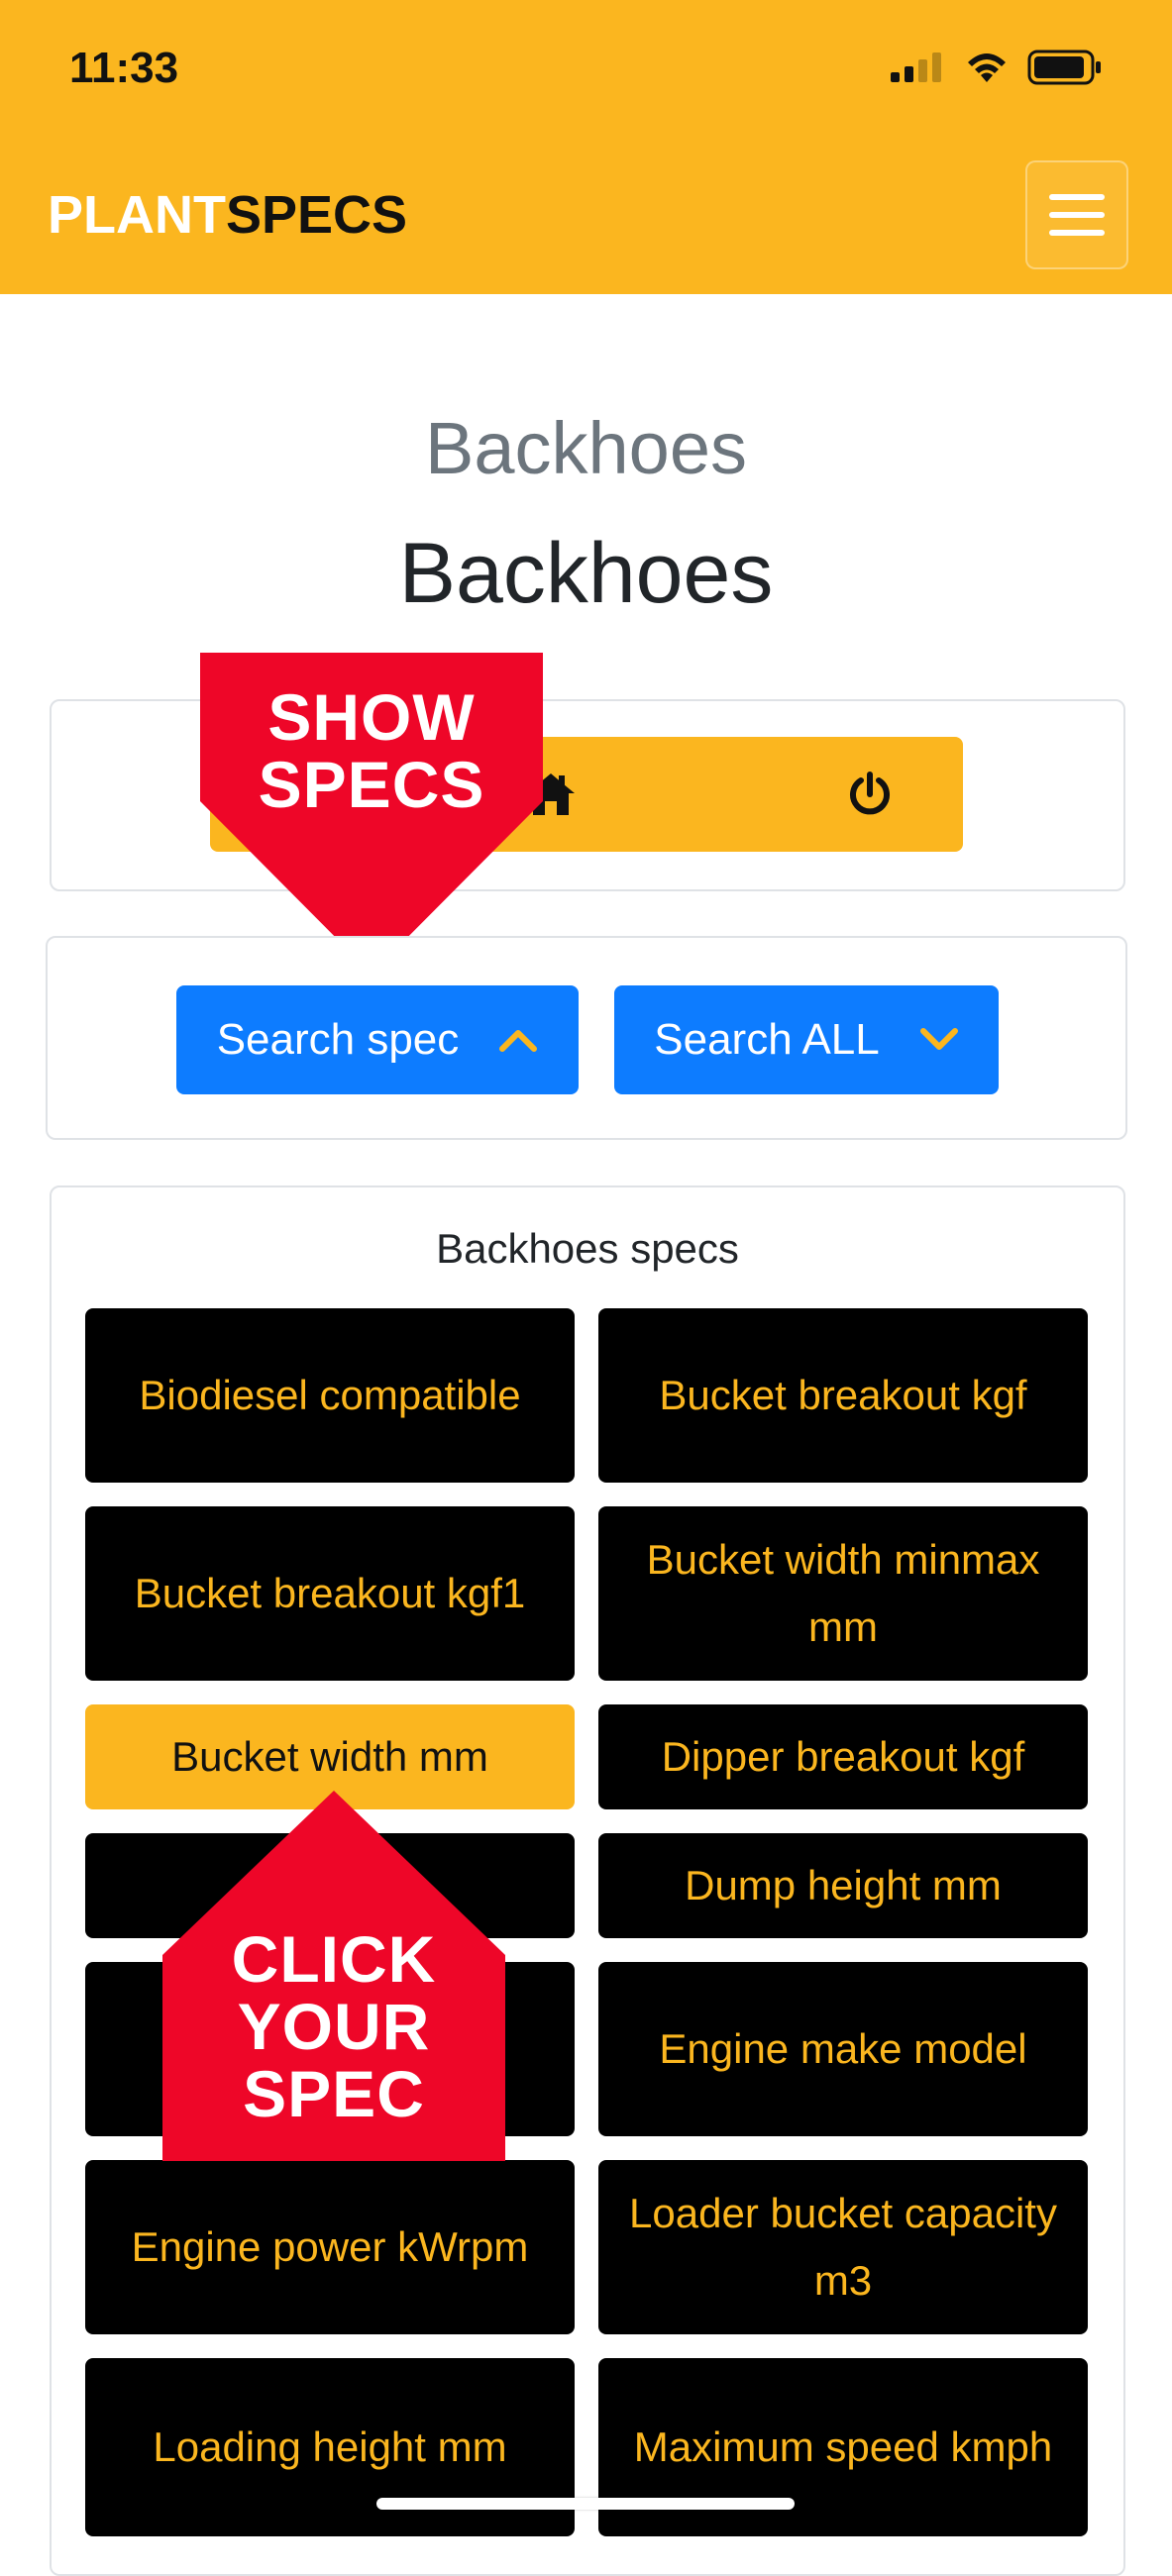 The image size is (1172, 2576). I want to click on logout-button, so click(870, 794).